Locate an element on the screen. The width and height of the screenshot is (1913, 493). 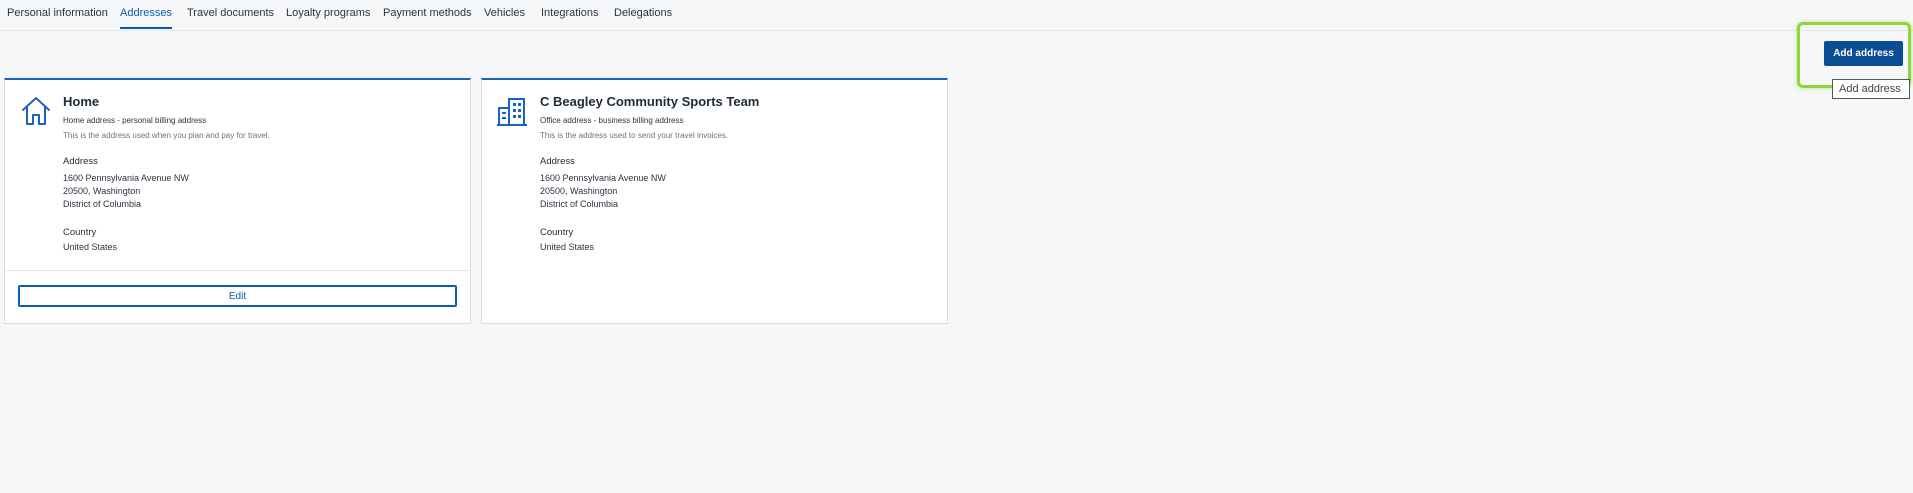
tab-integrations: Integrations is located at coordinates (569, 14).